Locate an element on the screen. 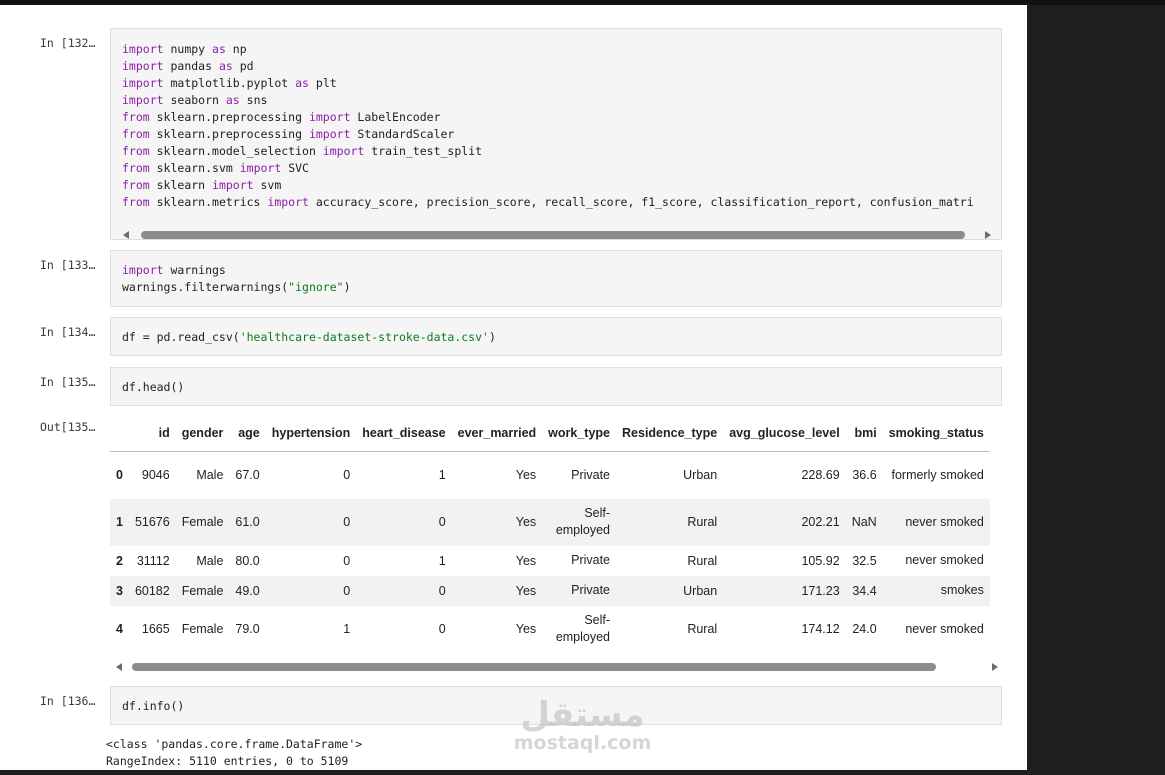  code-cell-info: df.info() is located at coordinates (556, 705).